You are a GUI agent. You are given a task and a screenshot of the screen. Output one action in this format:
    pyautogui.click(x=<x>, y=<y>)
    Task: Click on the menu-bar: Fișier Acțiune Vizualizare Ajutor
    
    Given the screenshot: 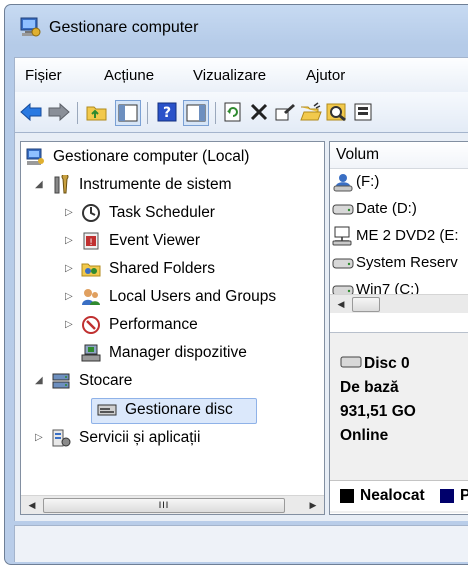 What is the action you would take?
    pyautogui.click(x=241, y=74)
    